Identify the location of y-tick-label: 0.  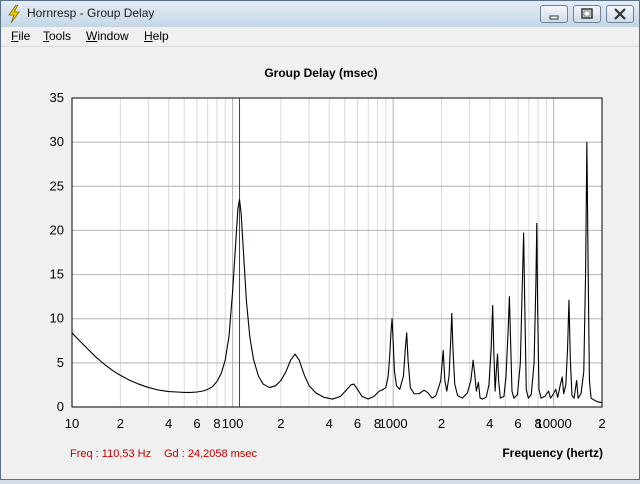
(60, 406).